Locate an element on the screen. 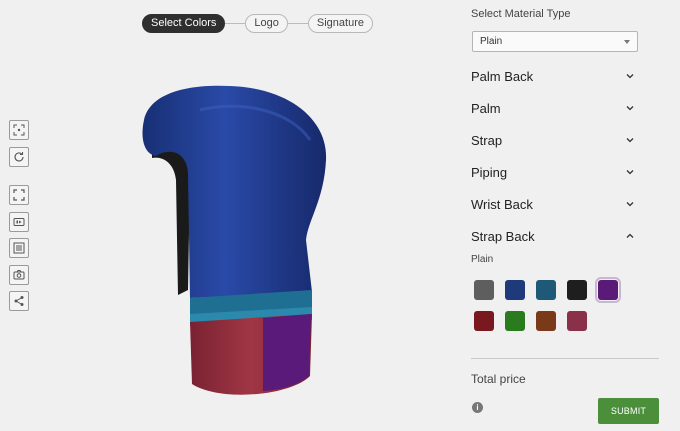 This screenshot has width=680, height=431. list-button is located at coordinates (19, 248).